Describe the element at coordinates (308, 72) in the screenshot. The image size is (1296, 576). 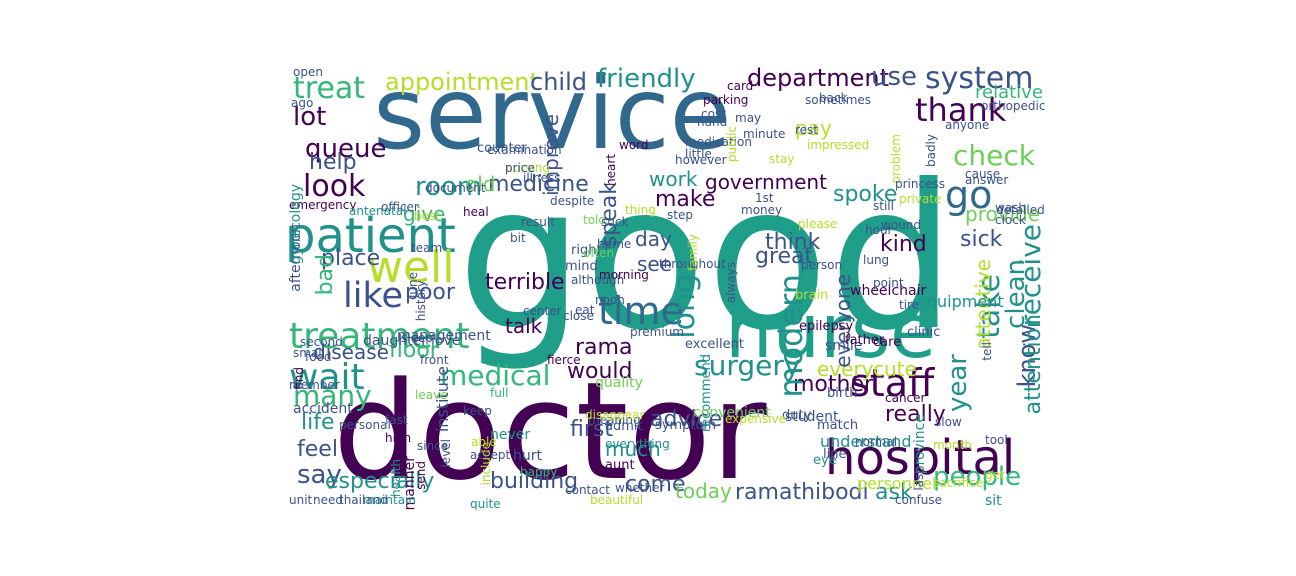
I see `word-open: open` at that location.